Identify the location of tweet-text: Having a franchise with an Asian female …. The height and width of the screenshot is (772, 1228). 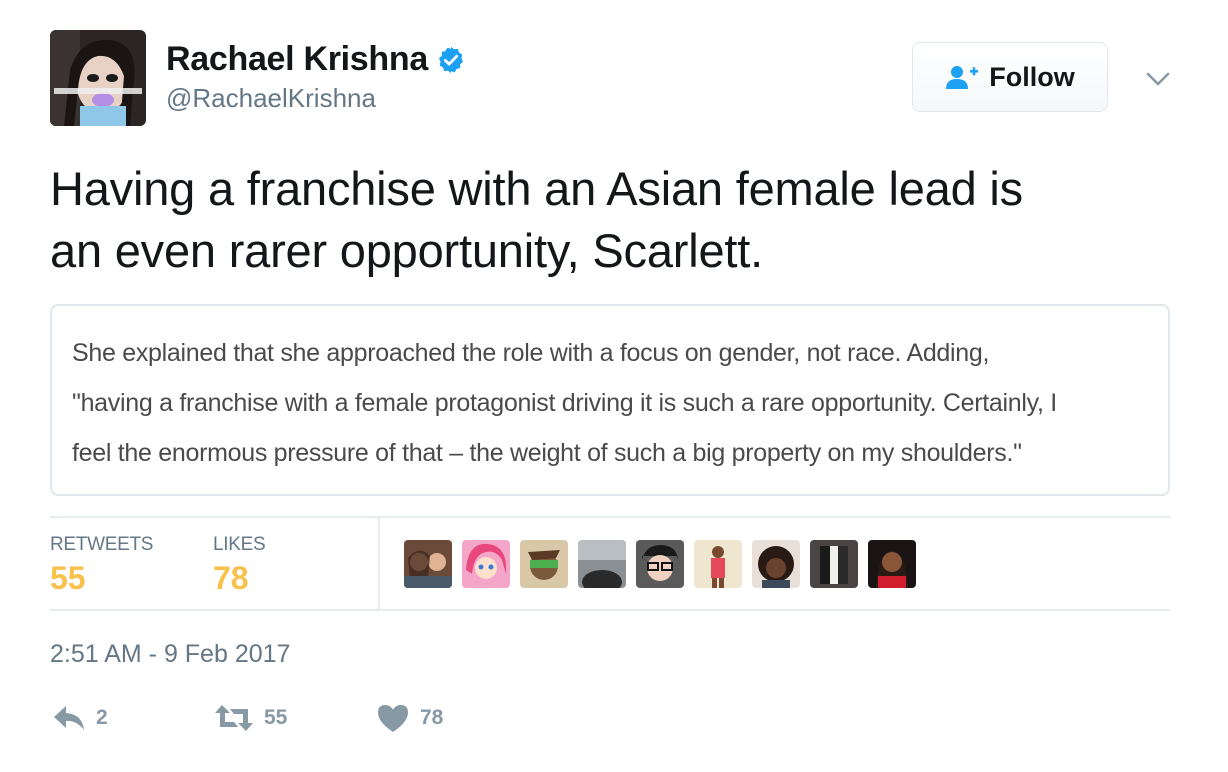
(615, 220).